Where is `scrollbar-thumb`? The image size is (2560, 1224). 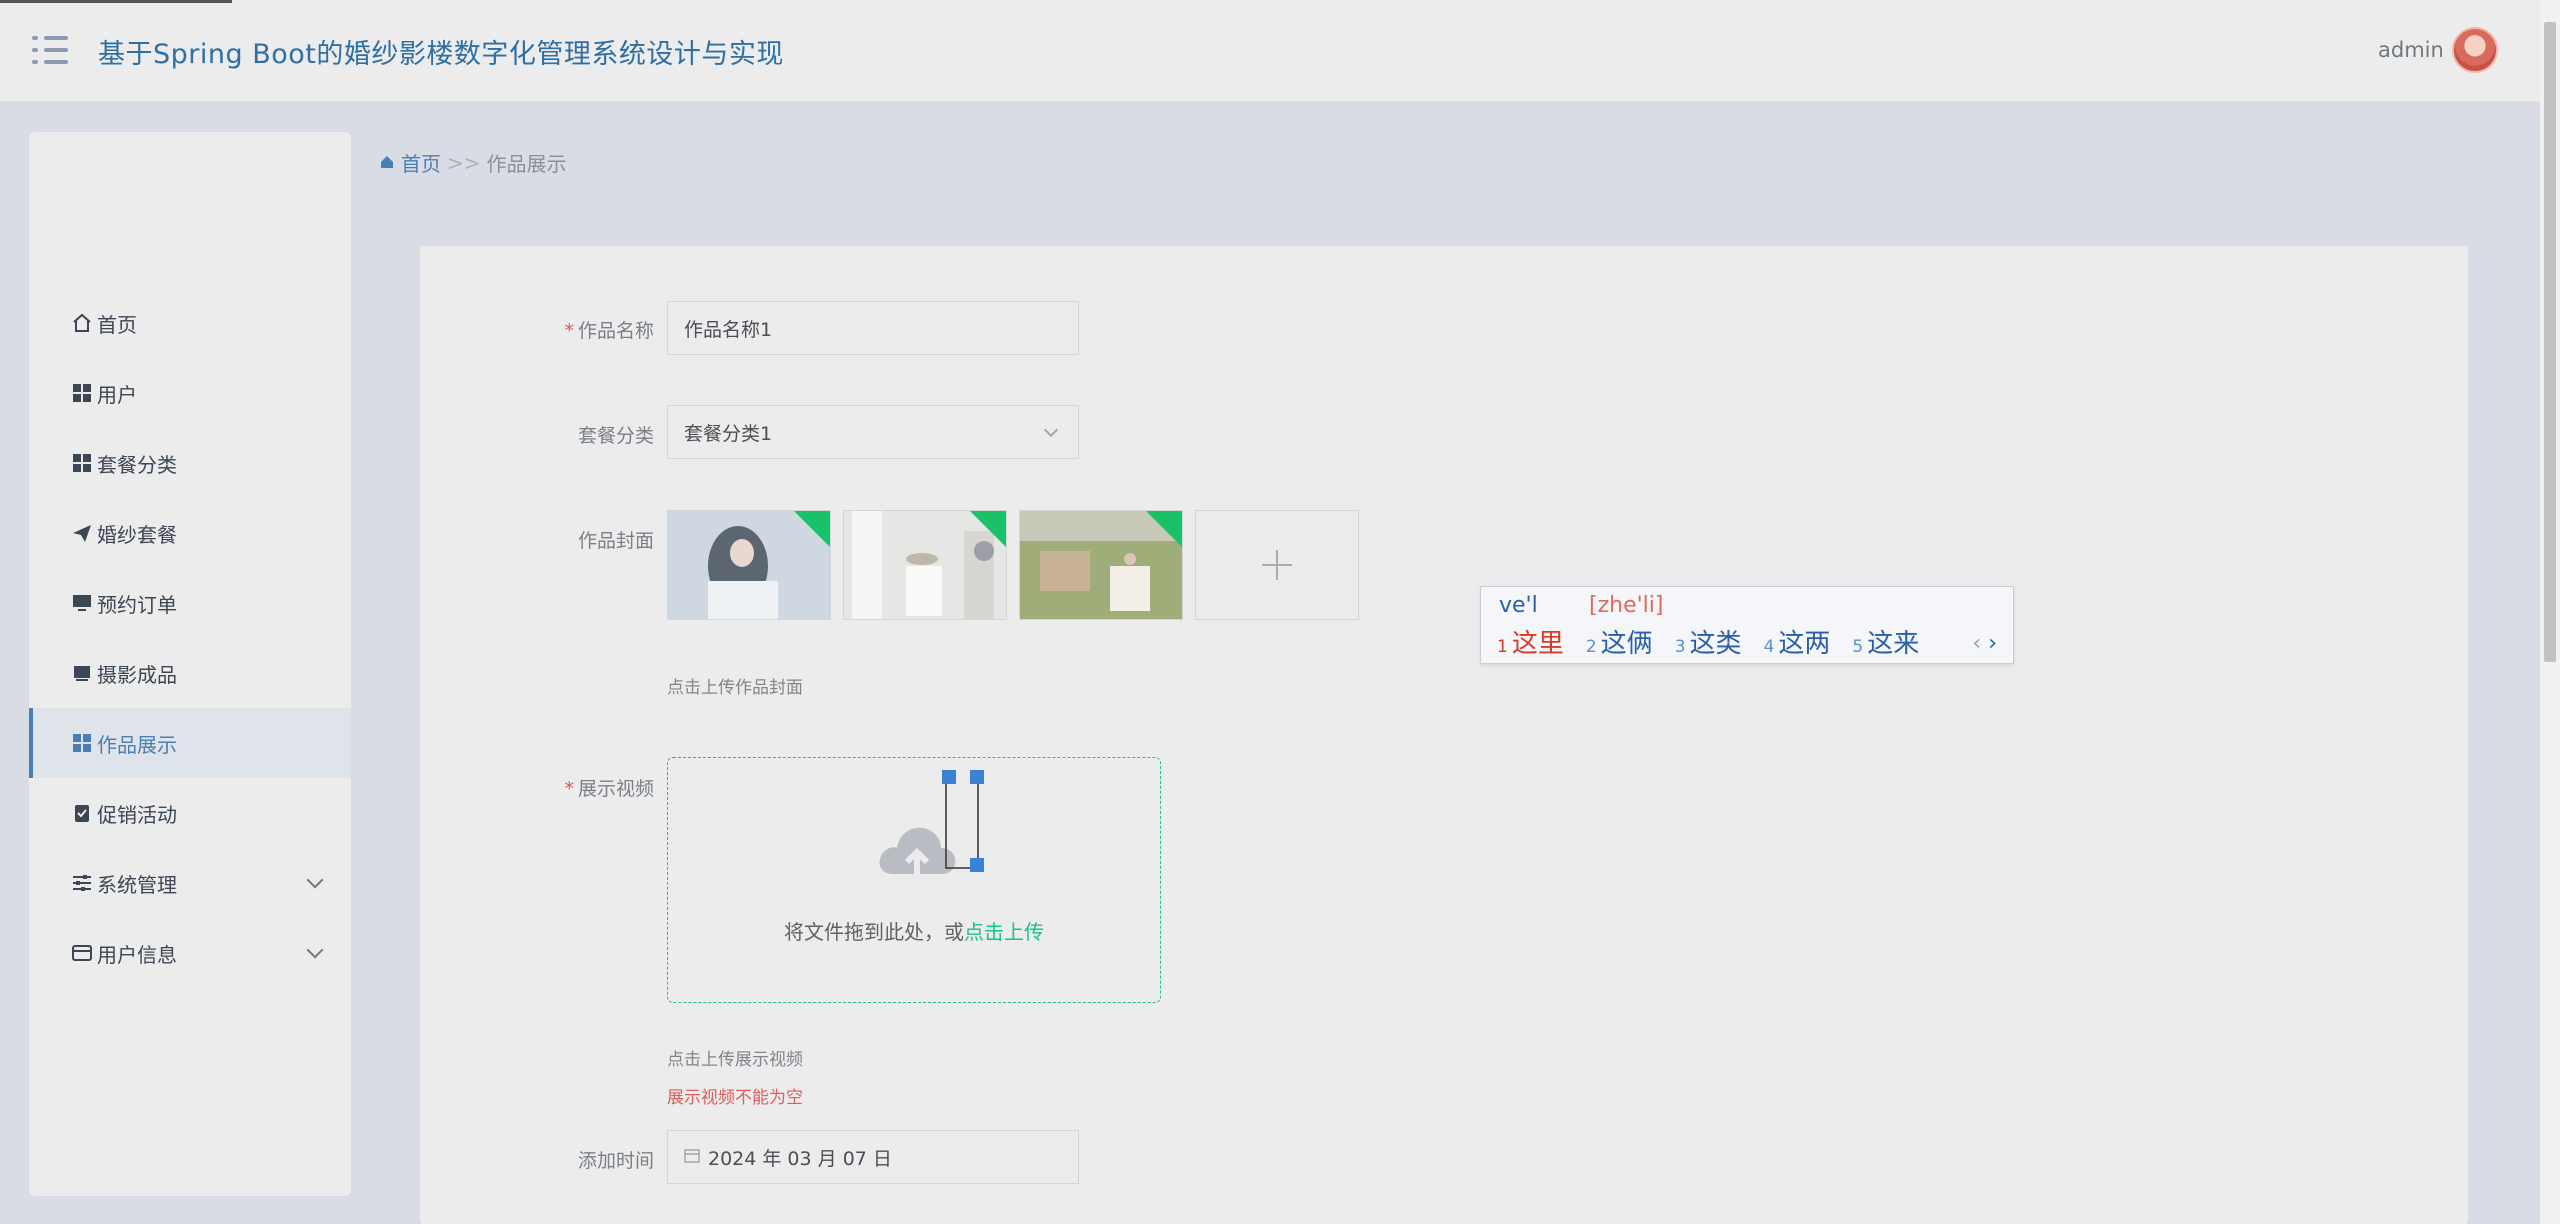 scrollbar-thumb is located at coordinates (2550, 342).